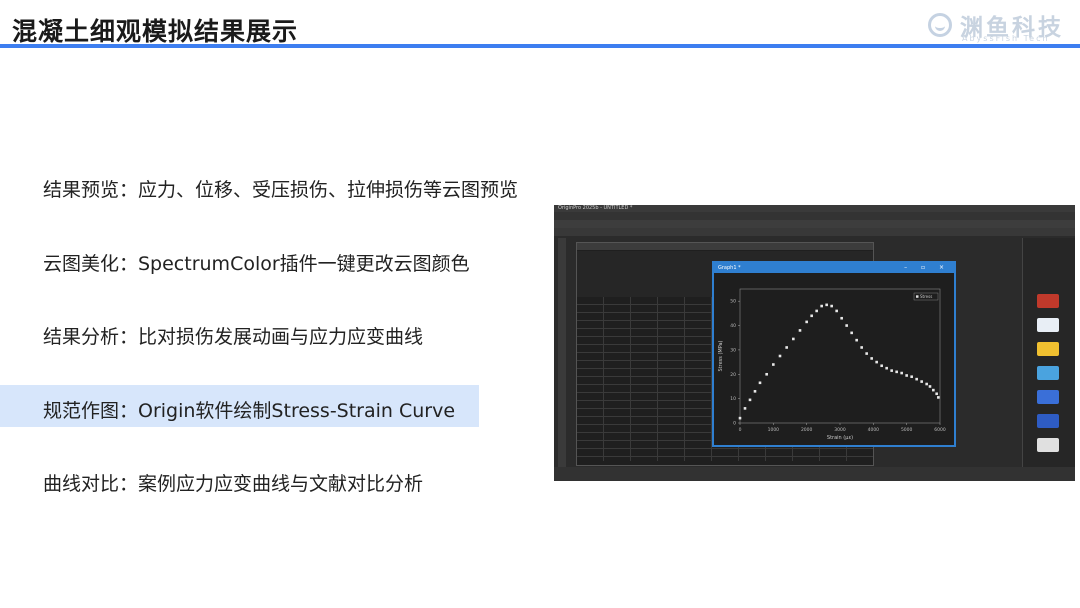 This screenshot has height=608, width=1080. I want to click on toolbar-primary, so click(814, 224).